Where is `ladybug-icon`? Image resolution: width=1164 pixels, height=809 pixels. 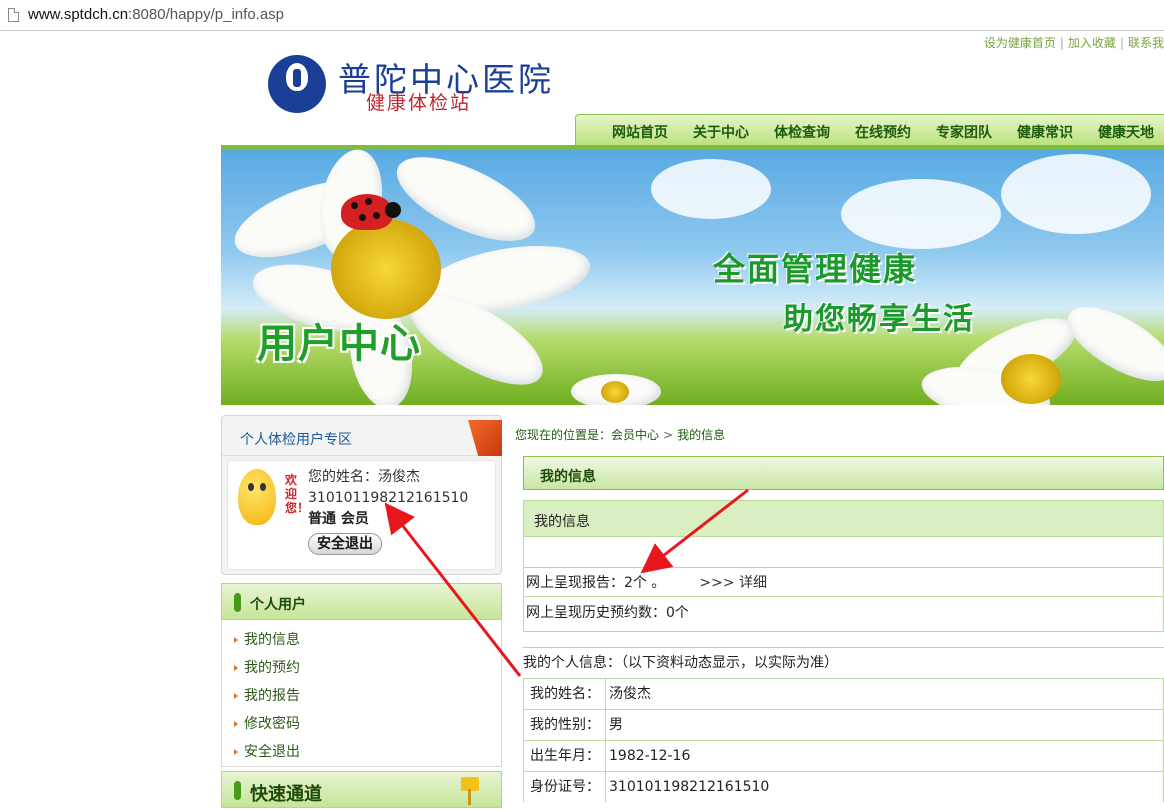 ladybug-icon is located at coordinates (371, 212).